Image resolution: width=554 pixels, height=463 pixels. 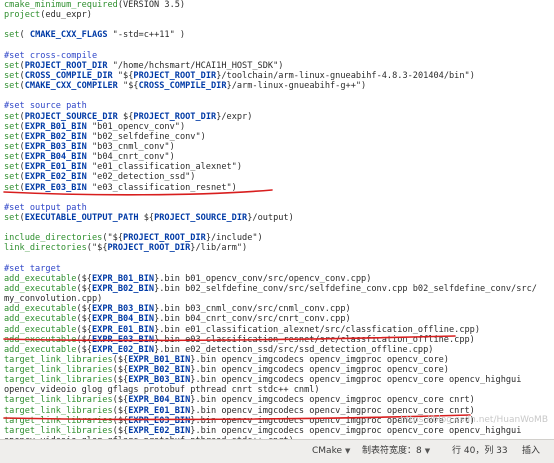 I want to click on code-variable: PROJECT_SOURCE_DIR, so click(x=201, y=217).